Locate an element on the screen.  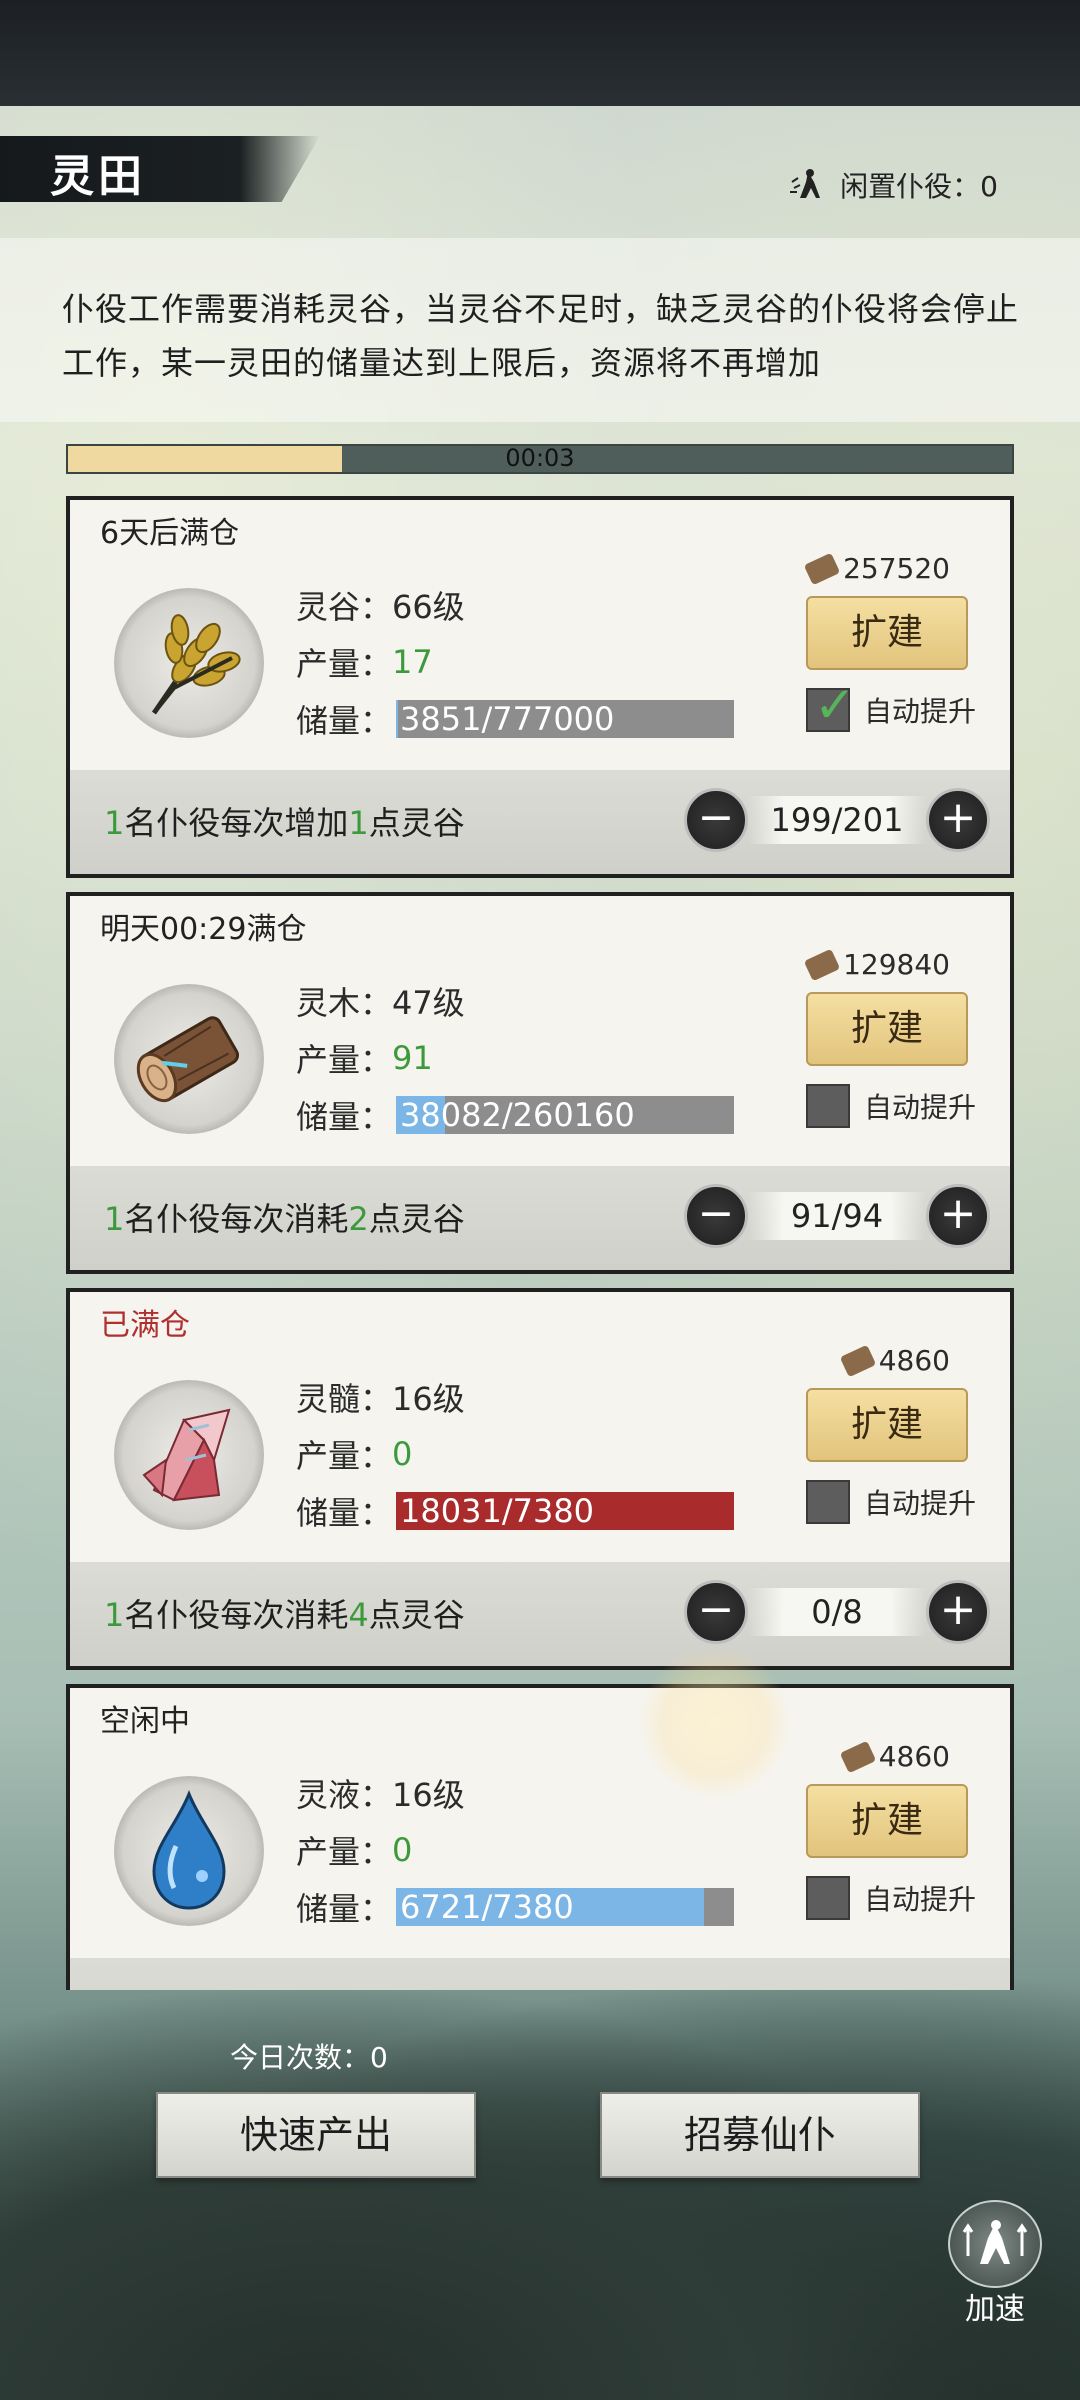
speed-up-button: 加速 is located at coordinates (995, 2264).